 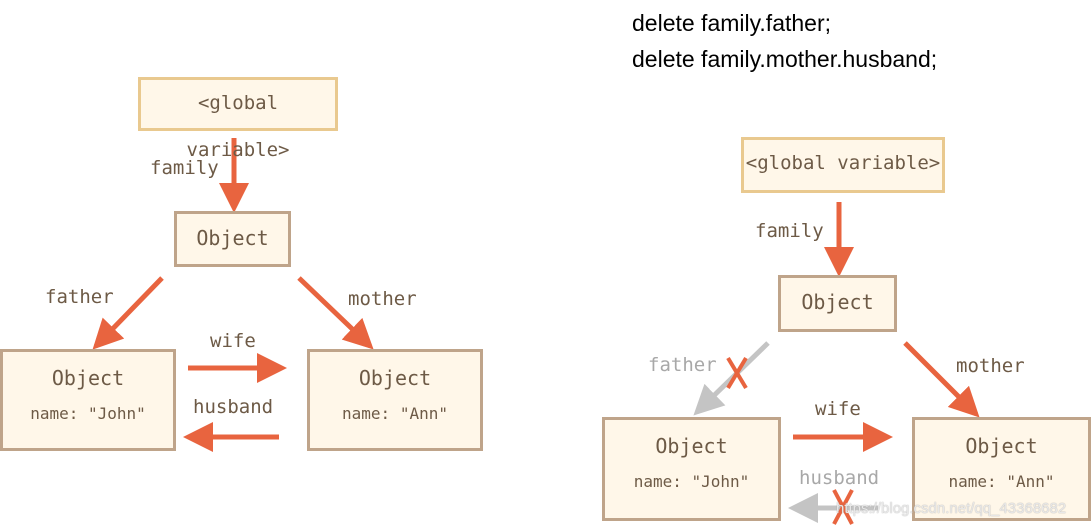 What do you see at coordinates (395, 400) in the screenshot?
I see `left-ann-object-box: Object name: "Ann"` at bounding box center [395, 400].